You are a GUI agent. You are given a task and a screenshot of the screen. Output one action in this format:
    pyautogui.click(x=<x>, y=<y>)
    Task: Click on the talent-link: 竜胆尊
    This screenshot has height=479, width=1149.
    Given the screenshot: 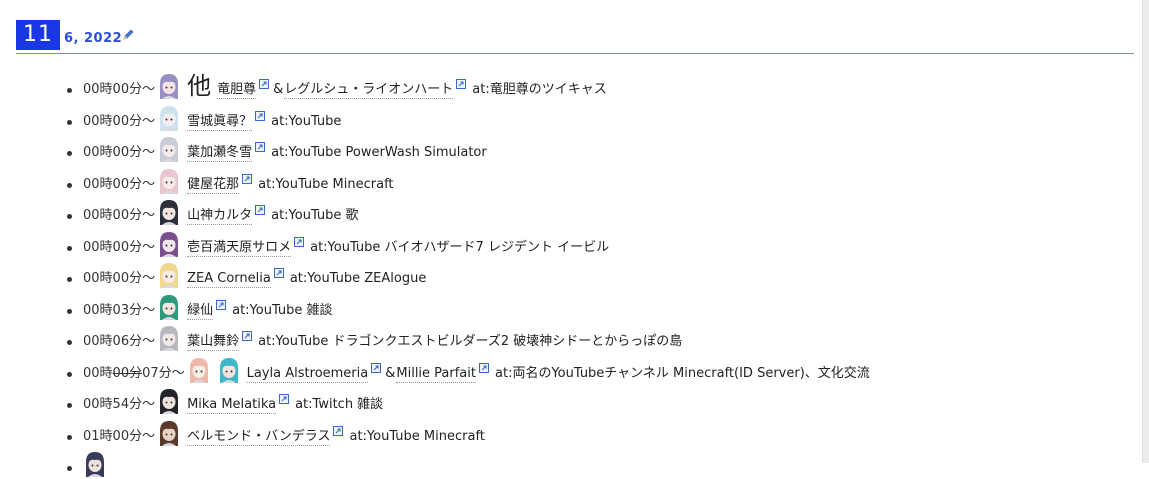 What is the action you would take?
    pyautogui.click(x=236, y=90)
    